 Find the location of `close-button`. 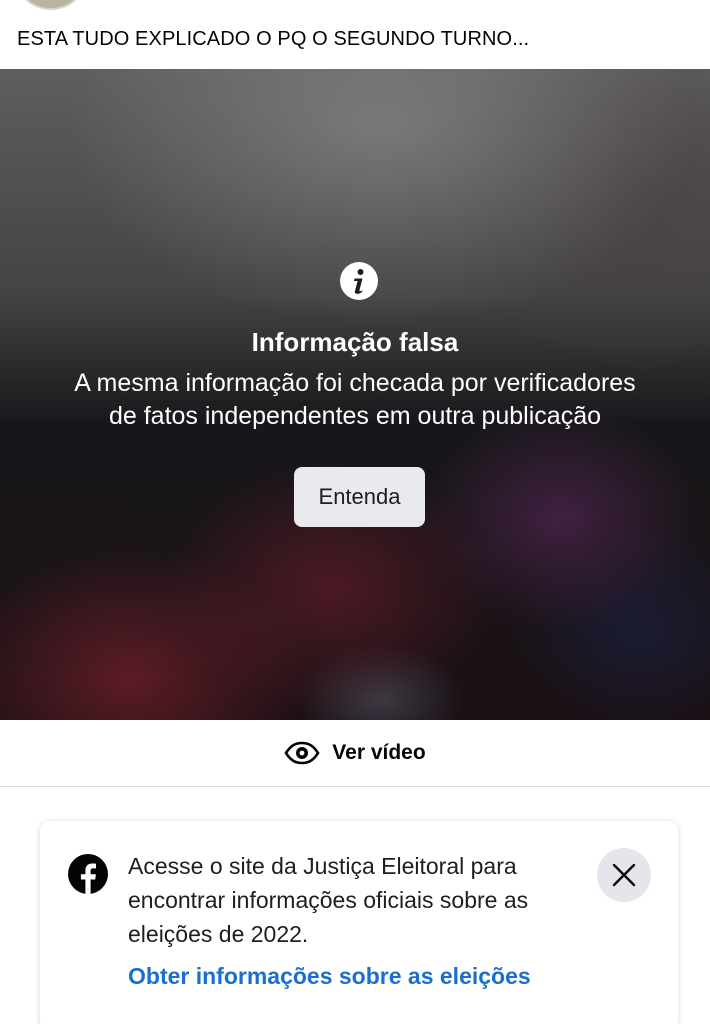

close-button is located at coordinates (624, 875).